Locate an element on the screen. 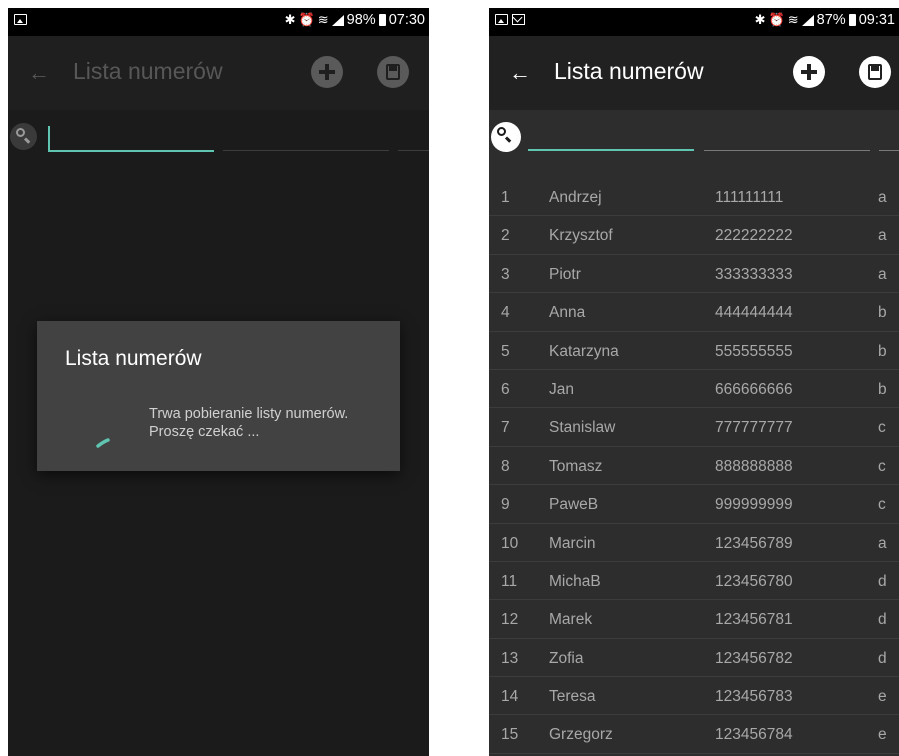  row-index: 9 is located at coordinates (505, 505).